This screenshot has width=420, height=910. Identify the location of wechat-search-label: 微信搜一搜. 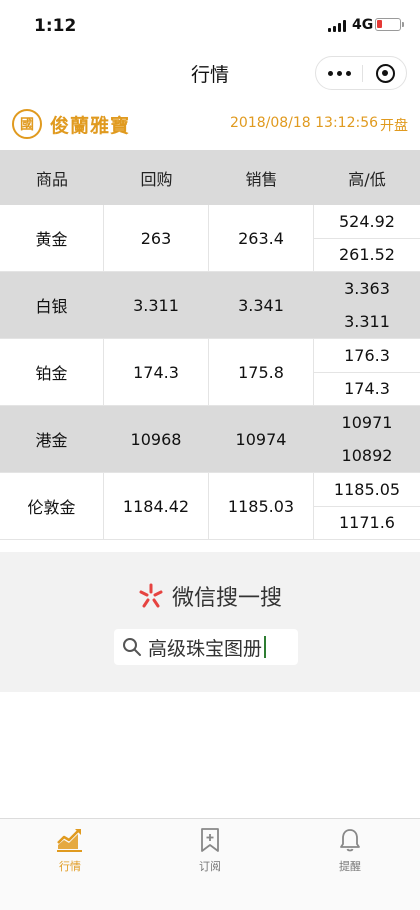
(226, 598).